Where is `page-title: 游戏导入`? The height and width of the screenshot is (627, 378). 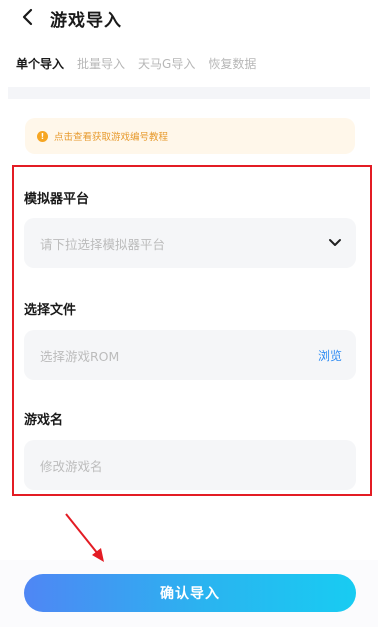
page-title: 游戏导入 is located at coordinates (86, 21).